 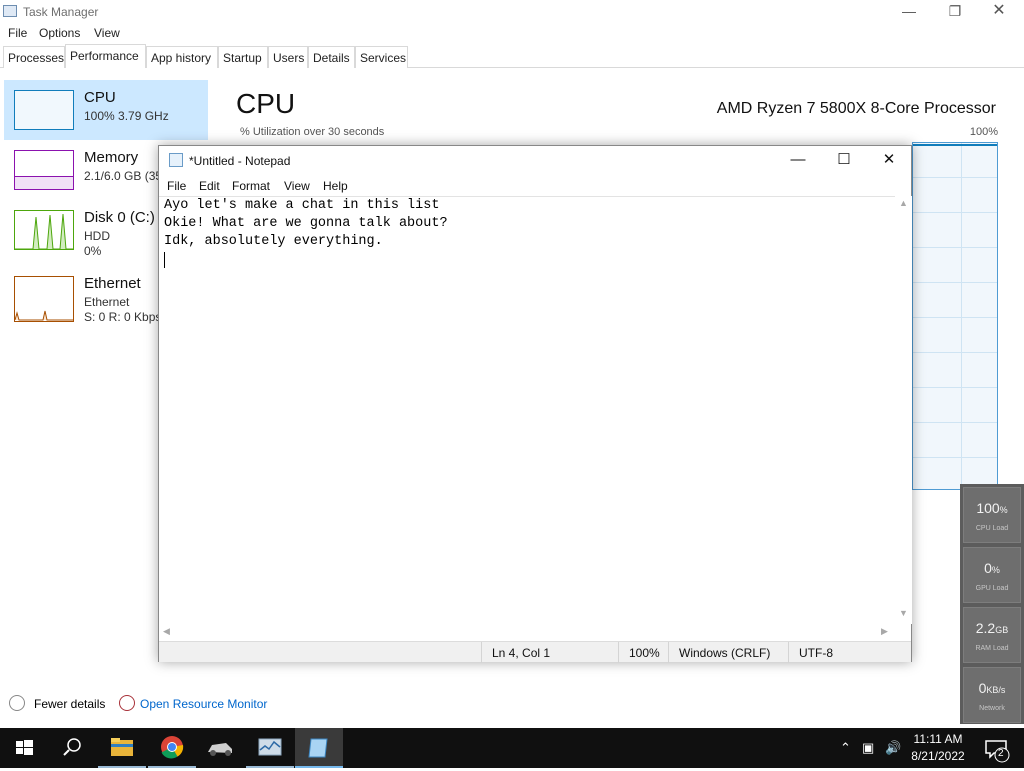 I want to click on utilization-max-label: 100%, so click(x=983, y=132).